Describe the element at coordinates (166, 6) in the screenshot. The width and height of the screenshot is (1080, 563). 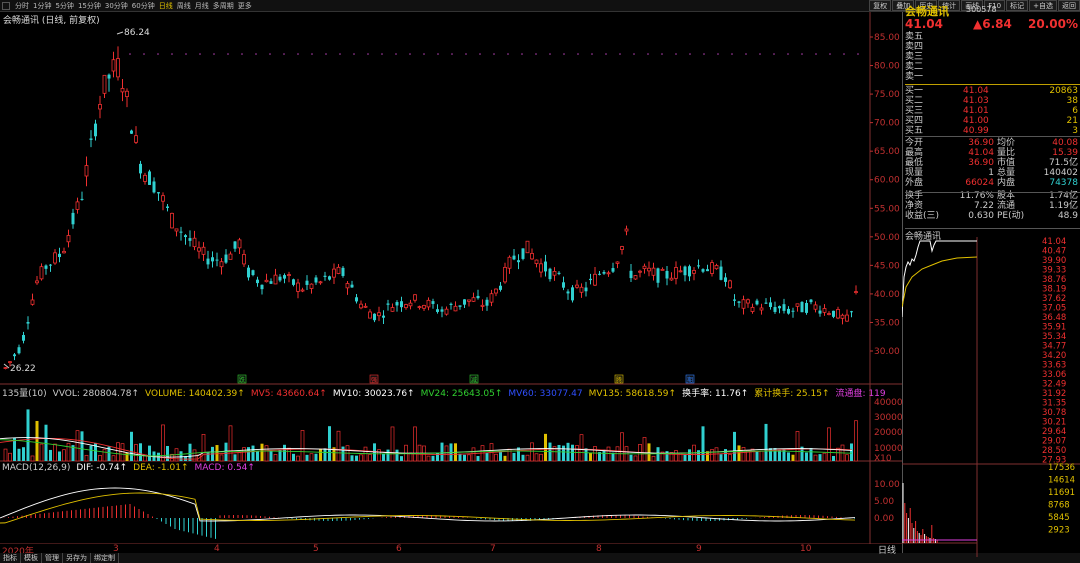
I see `period-tab-6: 日线` at that location.